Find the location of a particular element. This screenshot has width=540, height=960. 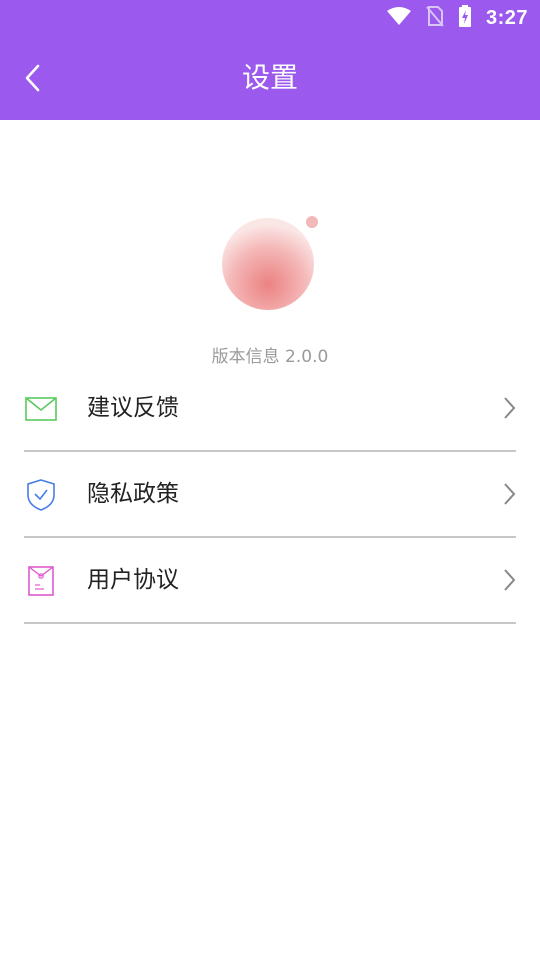

app-logo is located at coordinates (270, 264).